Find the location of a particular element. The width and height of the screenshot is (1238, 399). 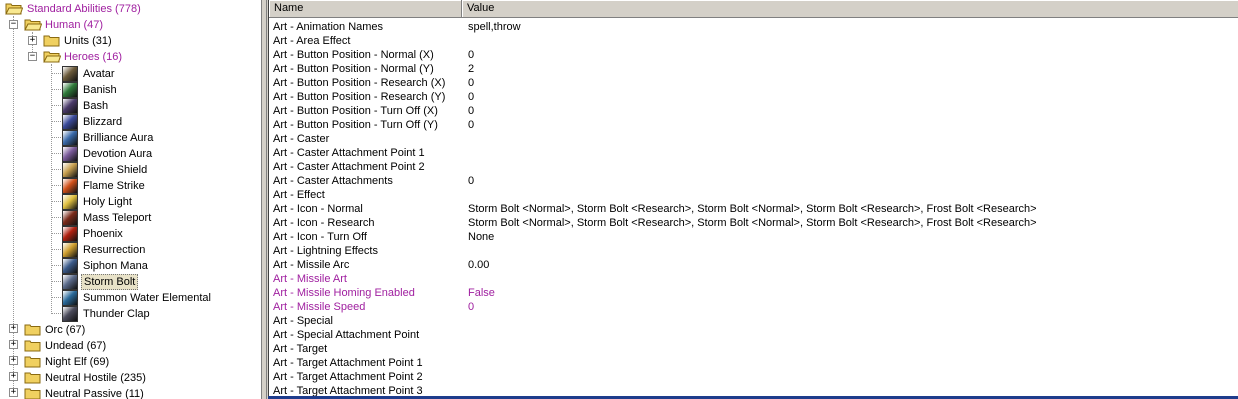

tree-node-heroes: Heroes (16) is located at coordinates (93, 57).